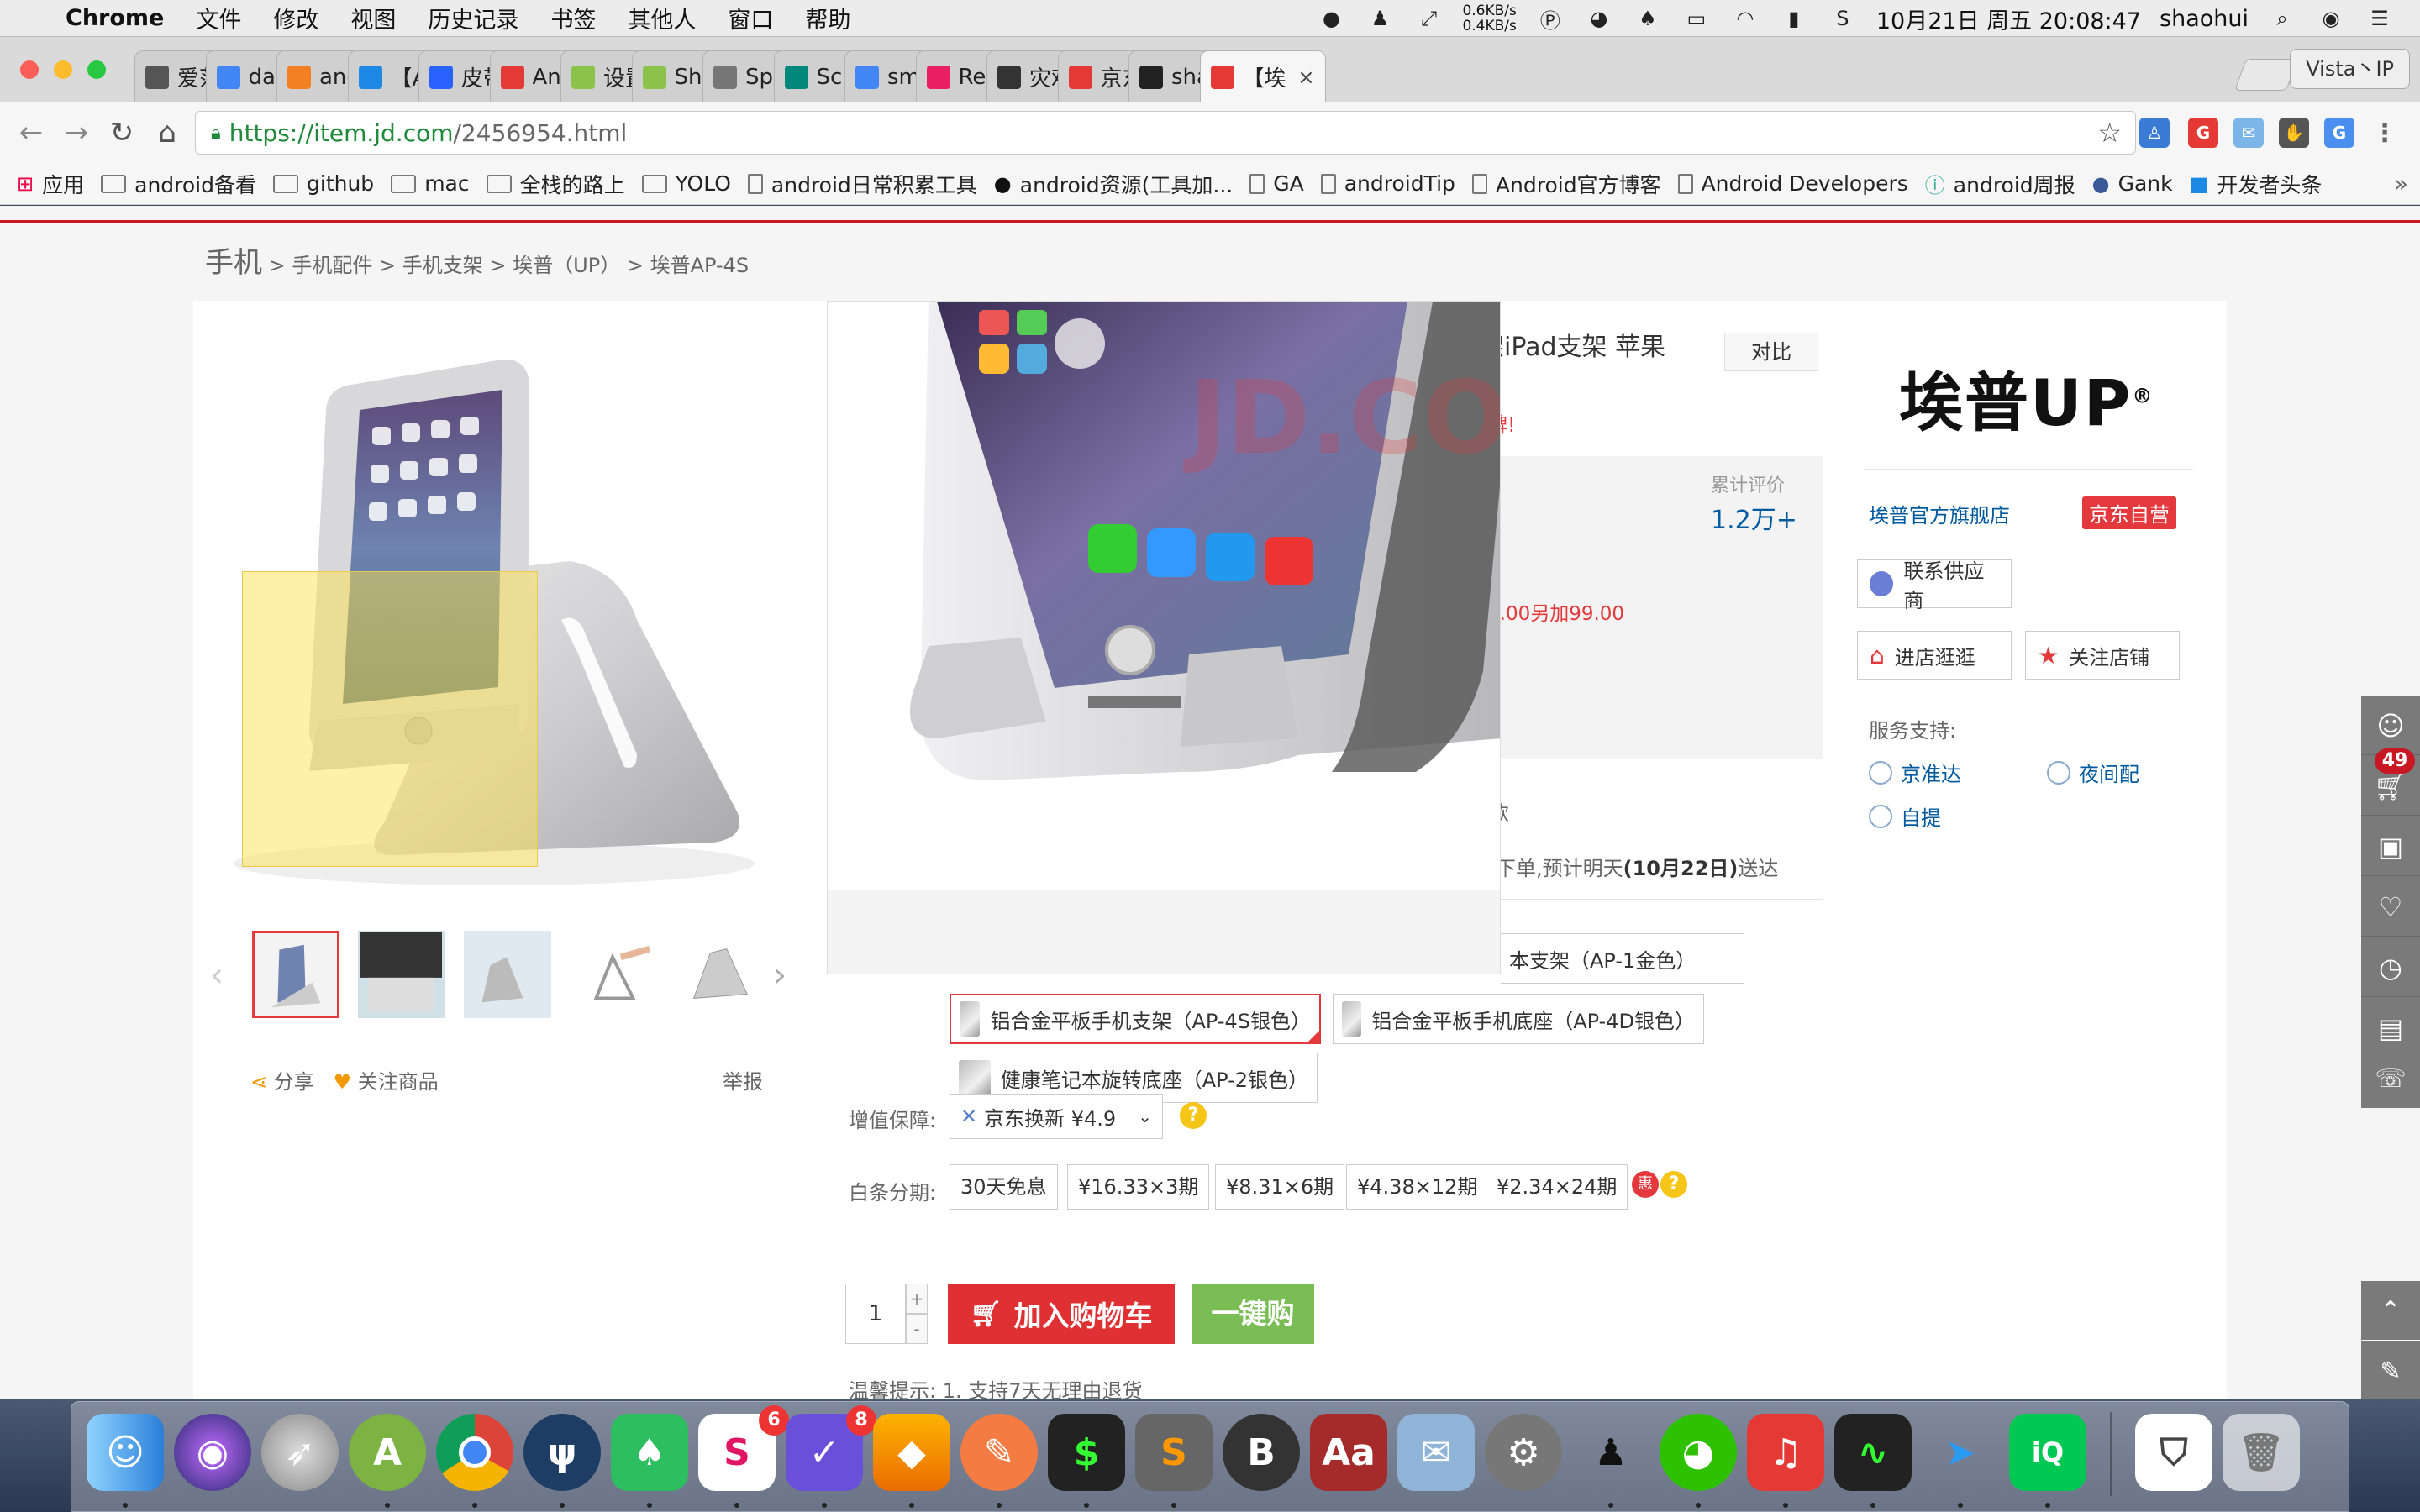  I want to click on help-icon: ?, so click(1194, 1115).